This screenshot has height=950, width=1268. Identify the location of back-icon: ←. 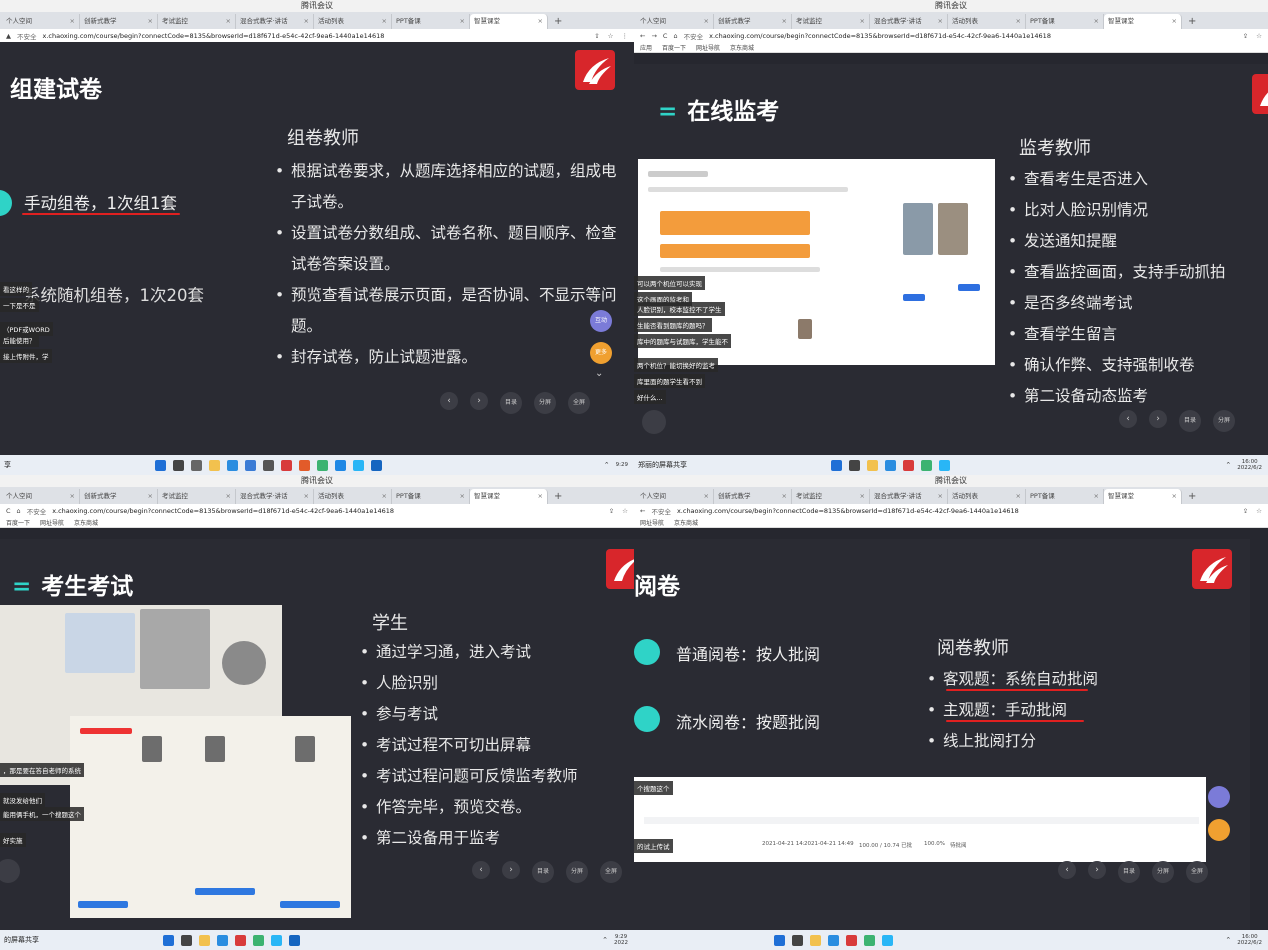
(642, 36).